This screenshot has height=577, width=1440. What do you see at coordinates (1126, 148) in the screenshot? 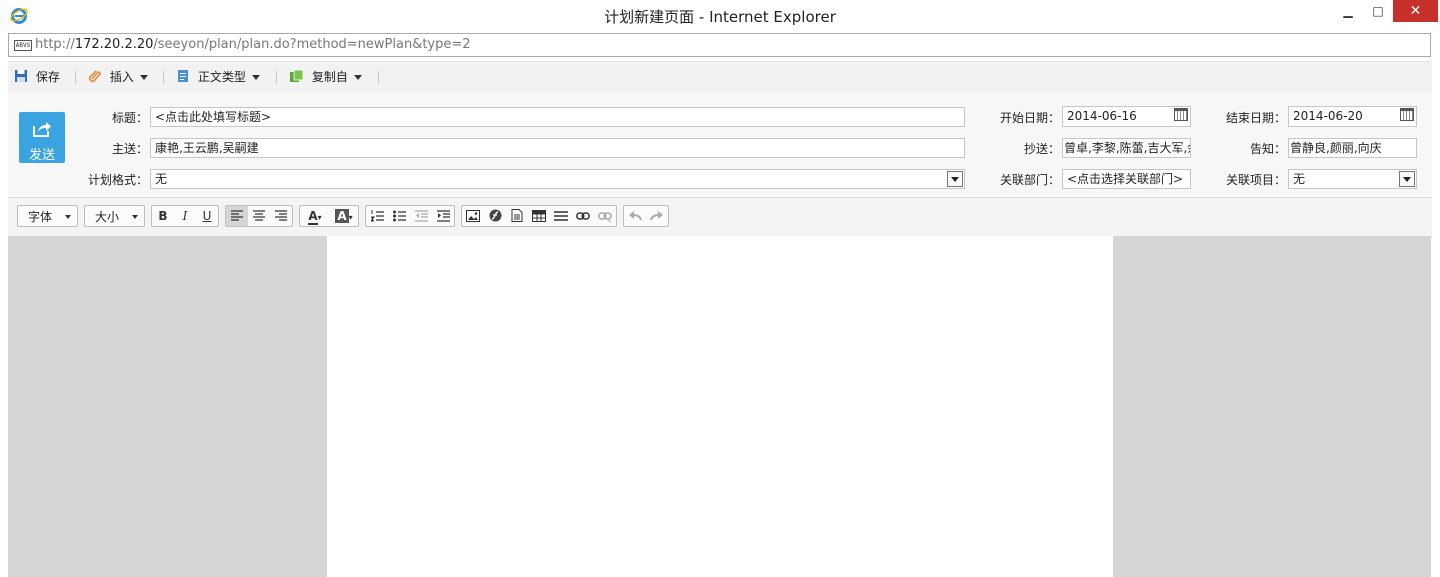
I see `cc-input: 曾卓,李黎,陈蕾,吉大军,余` at bounding box center [1126, 148].